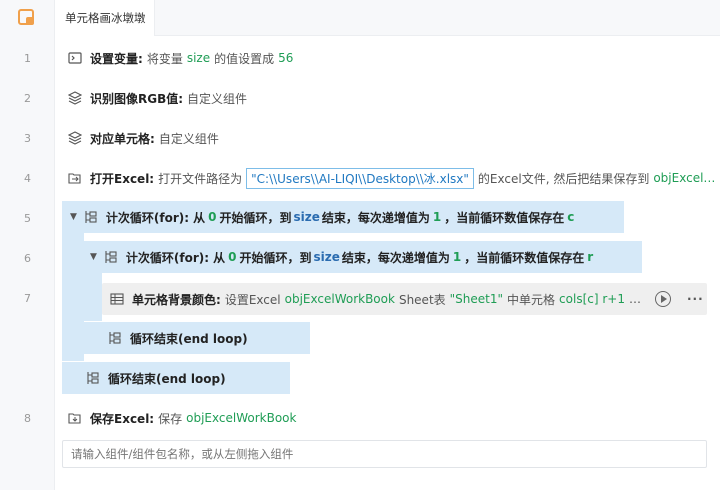 The width and height of the screenshot is (720, 490). I want to click on step-title: 设置变量:, so click(116, 58).